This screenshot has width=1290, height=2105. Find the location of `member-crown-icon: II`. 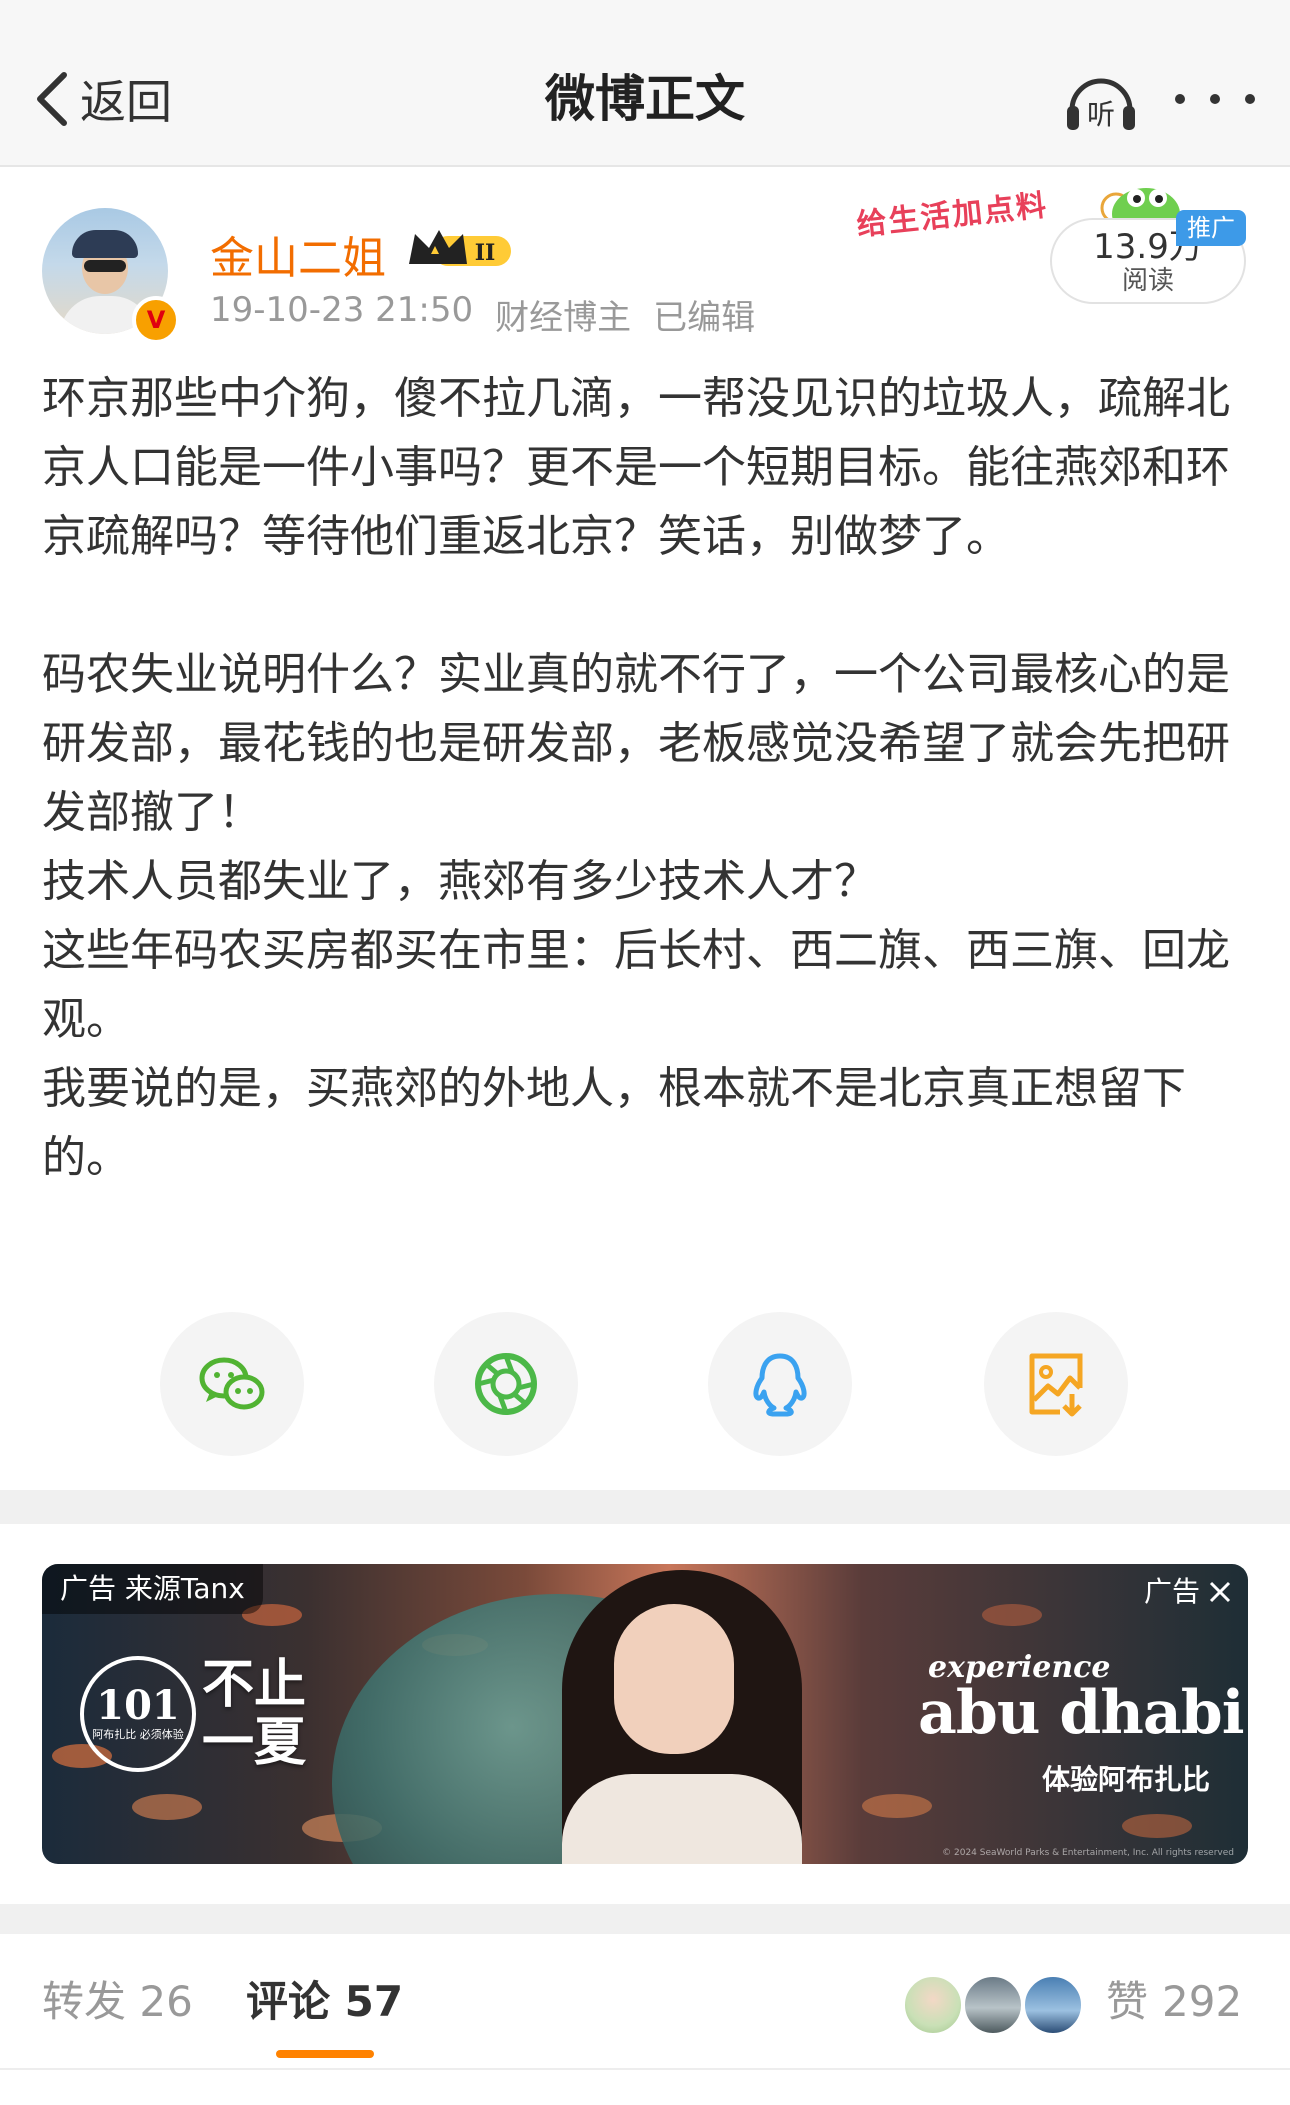

member-crown-icon: II is located at coordinates (461, 250).